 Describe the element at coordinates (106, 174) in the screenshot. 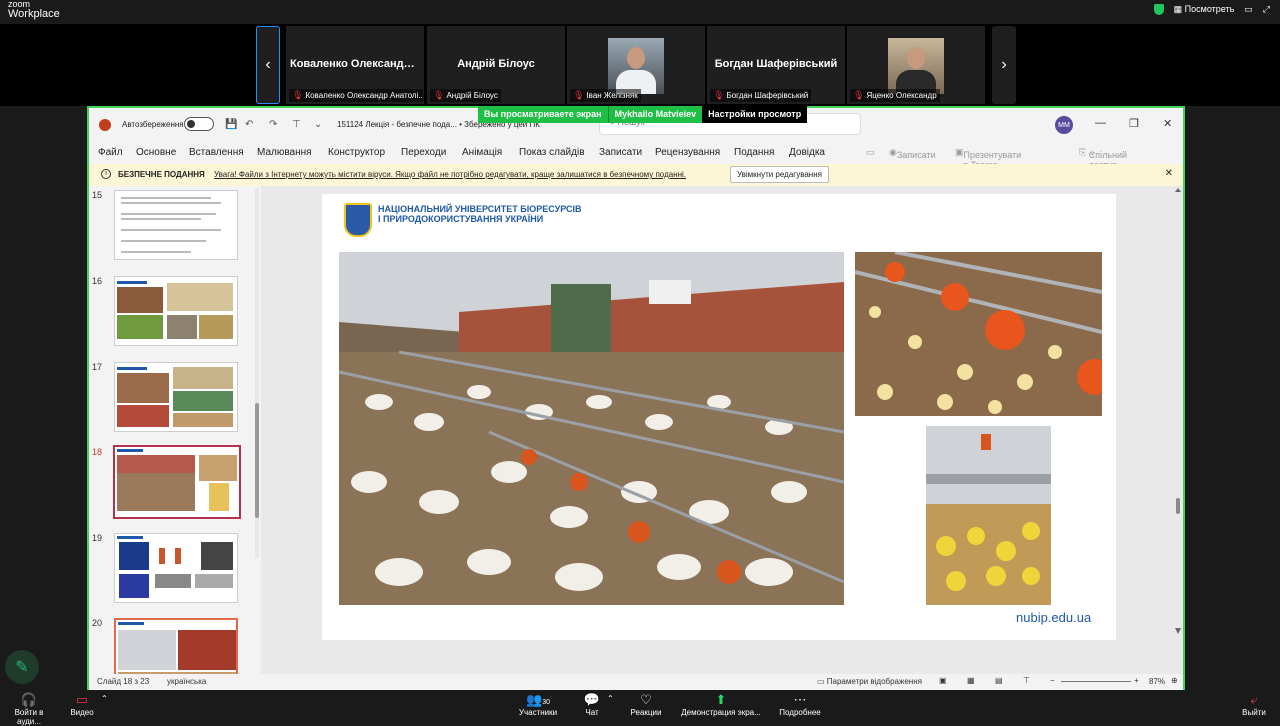

I see `info-icon: i` at that location.